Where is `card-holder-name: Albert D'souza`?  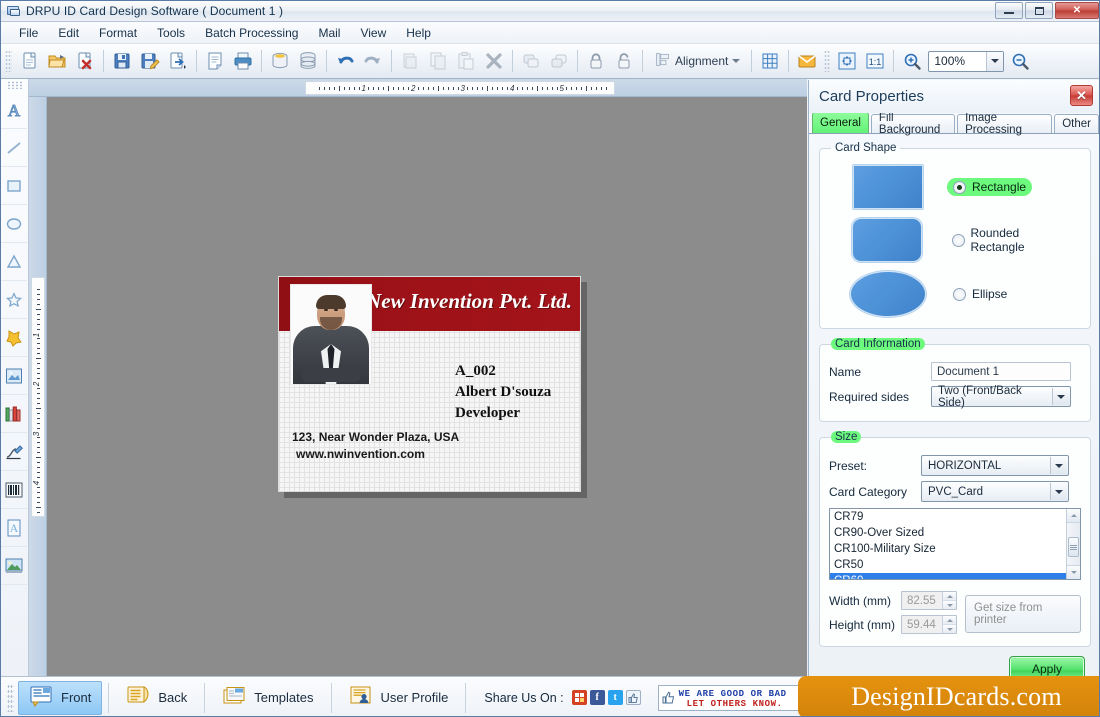
card-holder-name: Albert D'souza is located at coordinates (503, 392).